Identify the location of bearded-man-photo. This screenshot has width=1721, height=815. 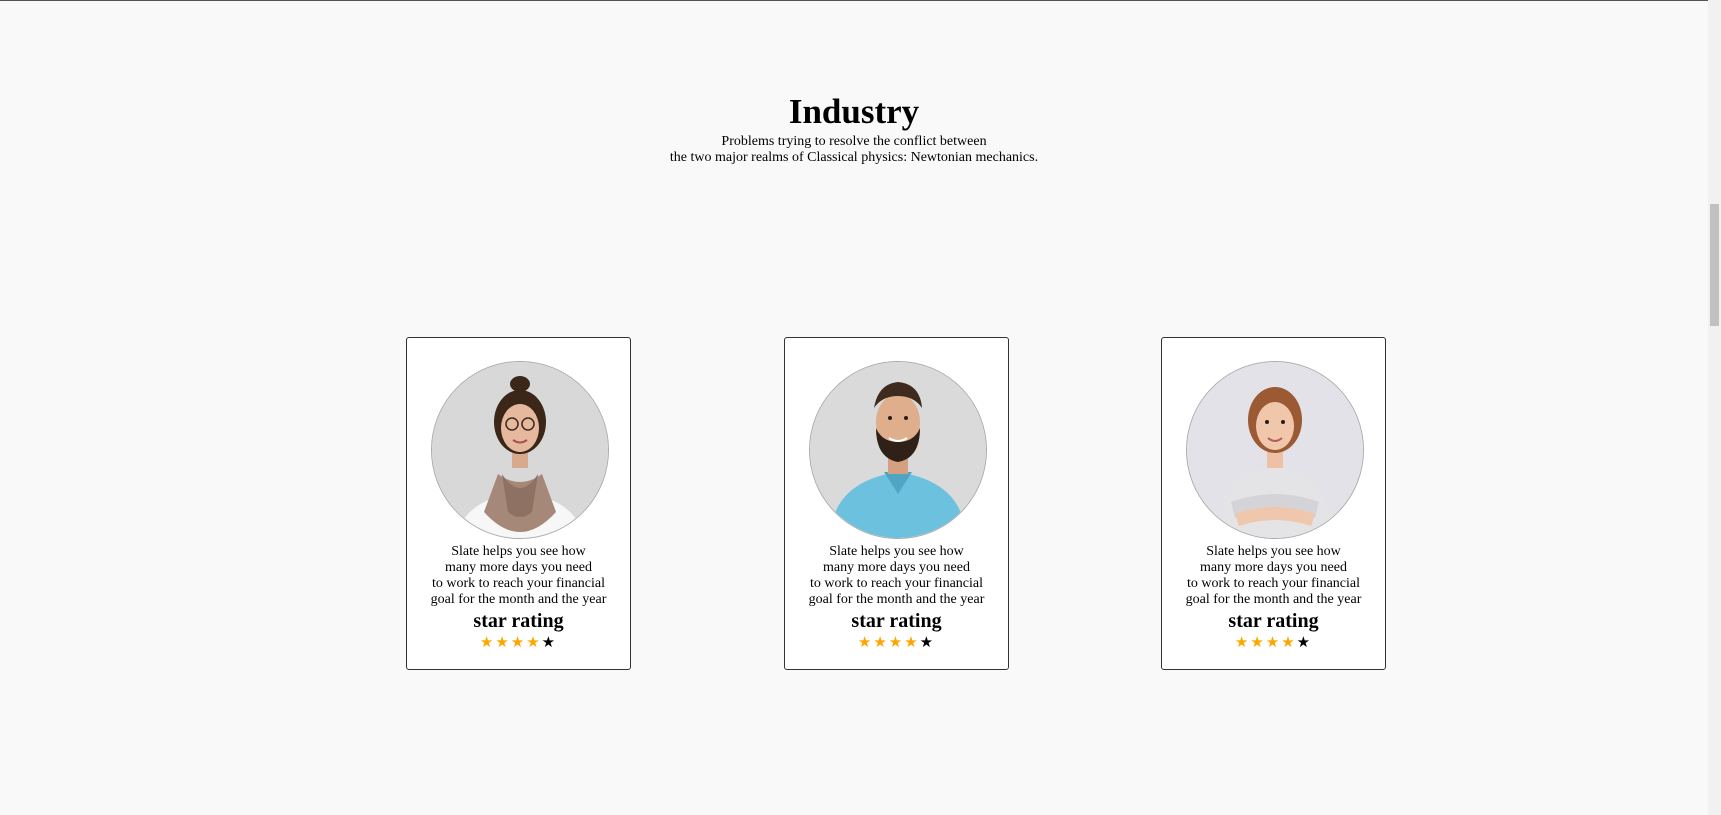
(898, 450).